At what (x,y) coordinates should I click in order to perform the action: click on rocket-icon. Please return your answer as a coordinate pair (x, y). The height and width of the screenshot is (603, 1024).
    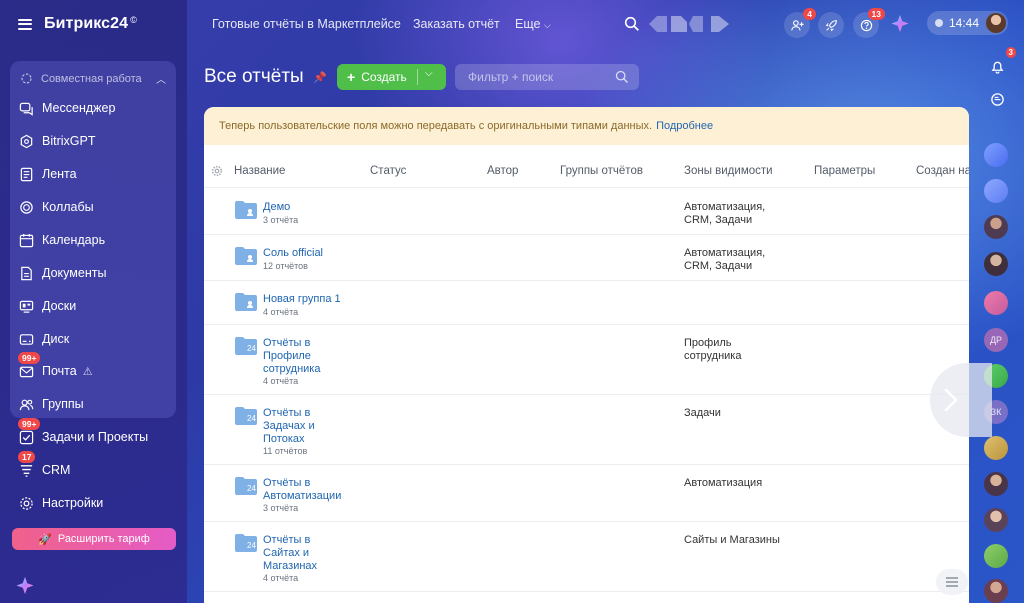
    Looking at the image, I should click on (831, 25).